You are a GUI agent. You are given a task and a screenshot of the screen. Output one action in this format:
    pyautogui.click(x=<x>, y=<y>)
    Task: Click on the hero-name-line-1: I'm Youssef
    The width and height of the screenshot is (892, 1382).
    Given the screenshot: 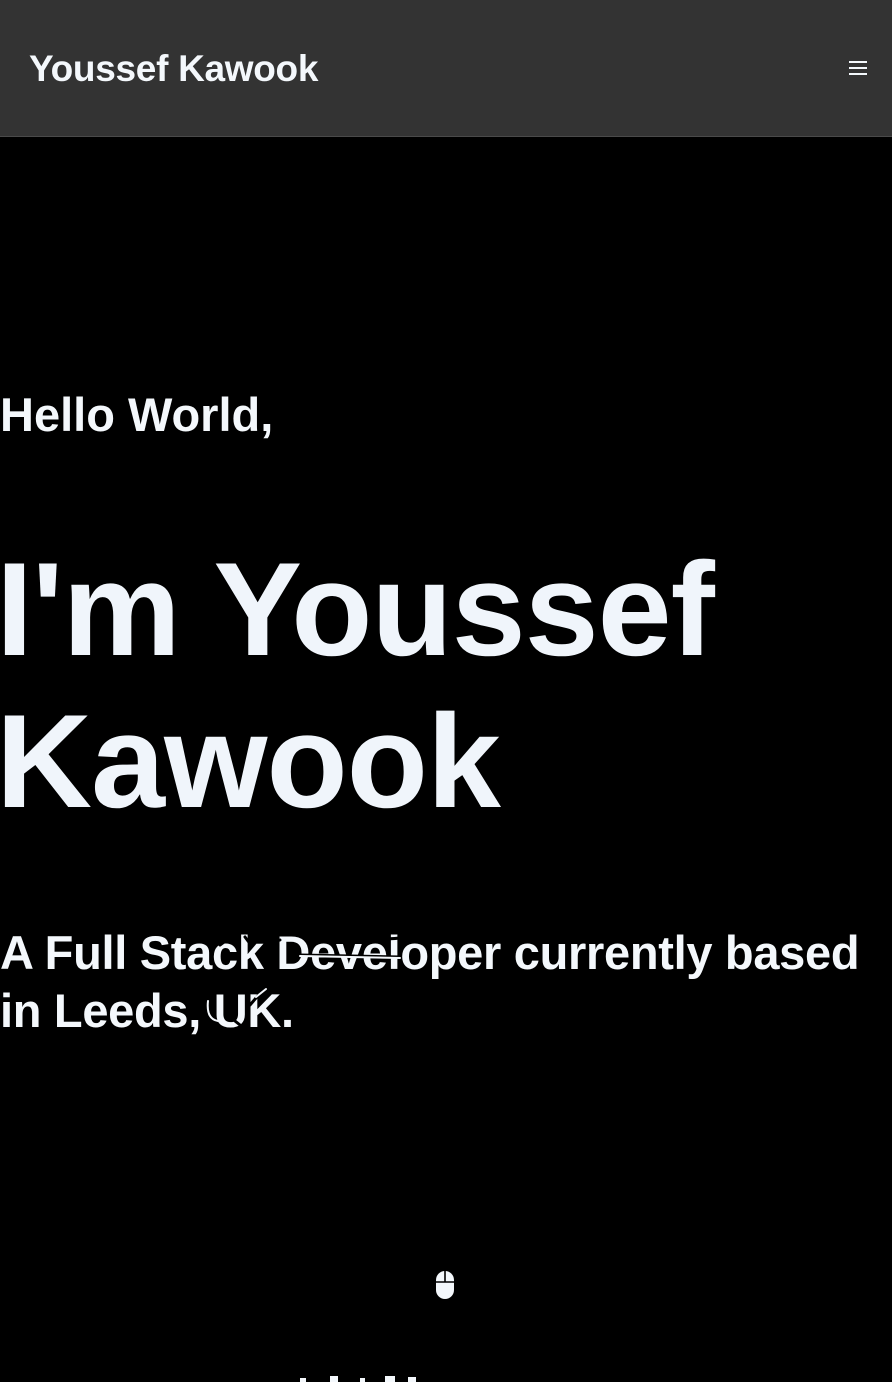 What is the action you would take?
    pyautogui.click(x=357, y=610)
    